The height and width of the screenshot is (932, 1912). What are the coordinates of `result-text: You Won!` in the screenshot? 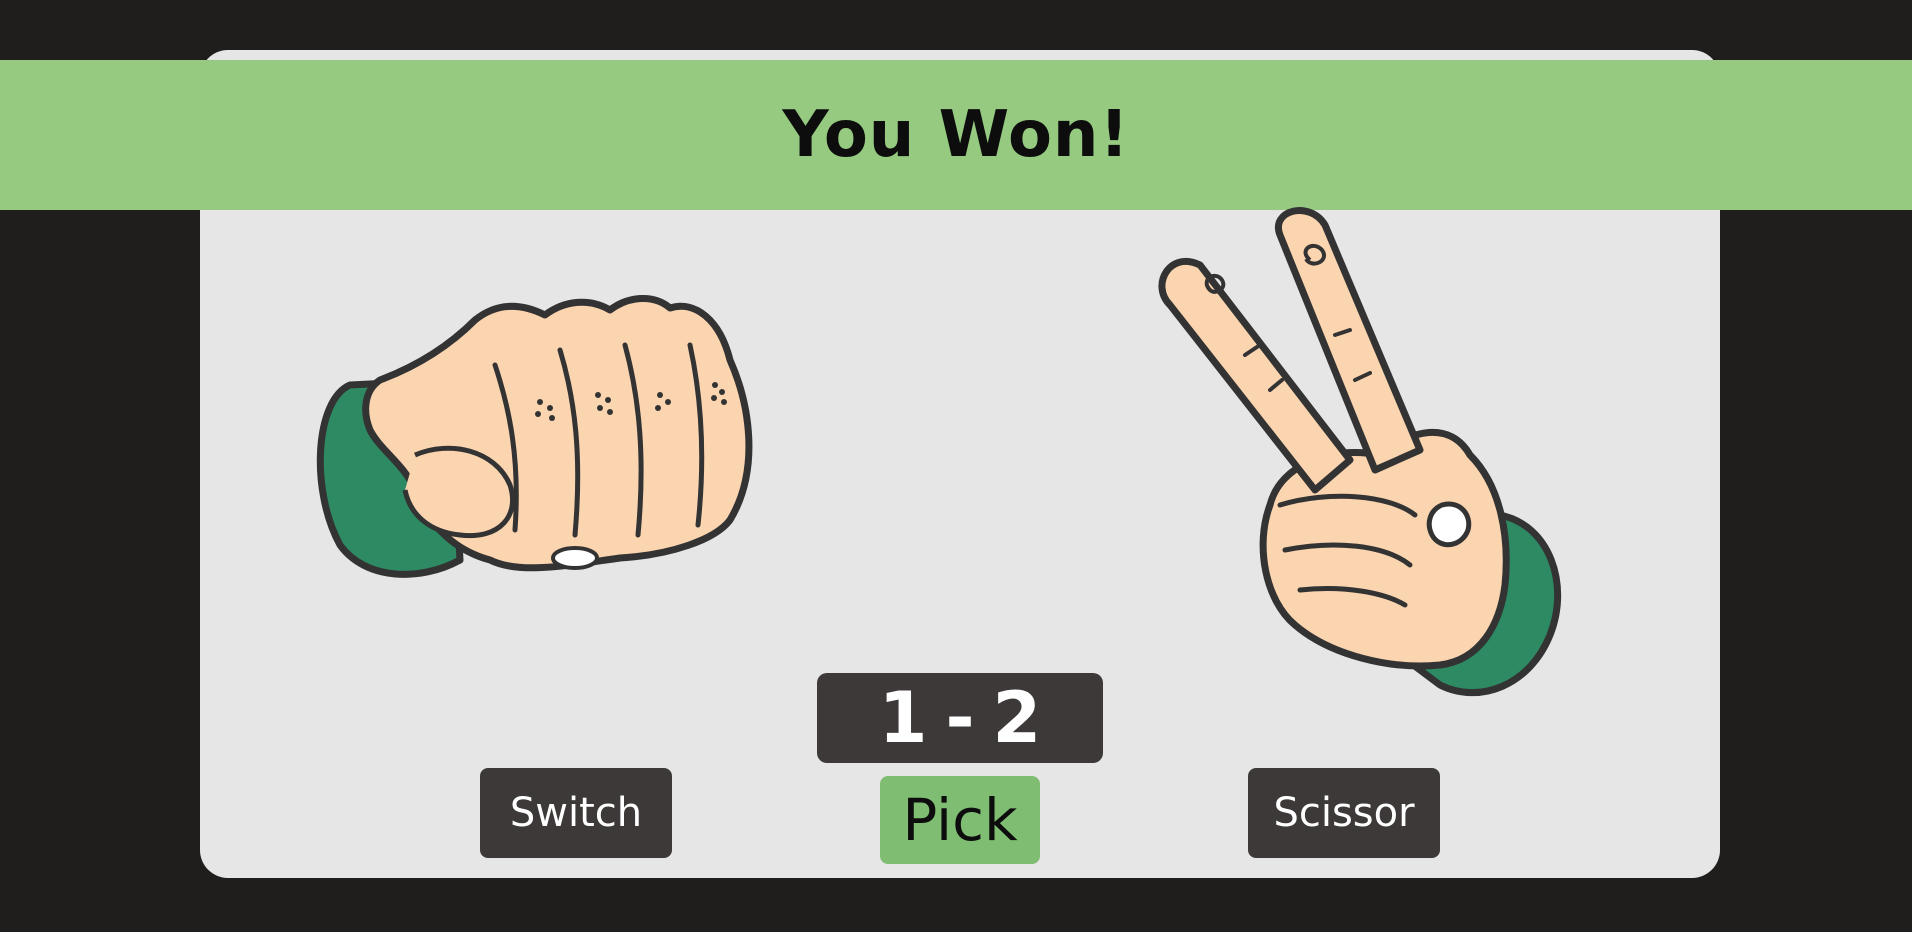 It's located at (956, 135).